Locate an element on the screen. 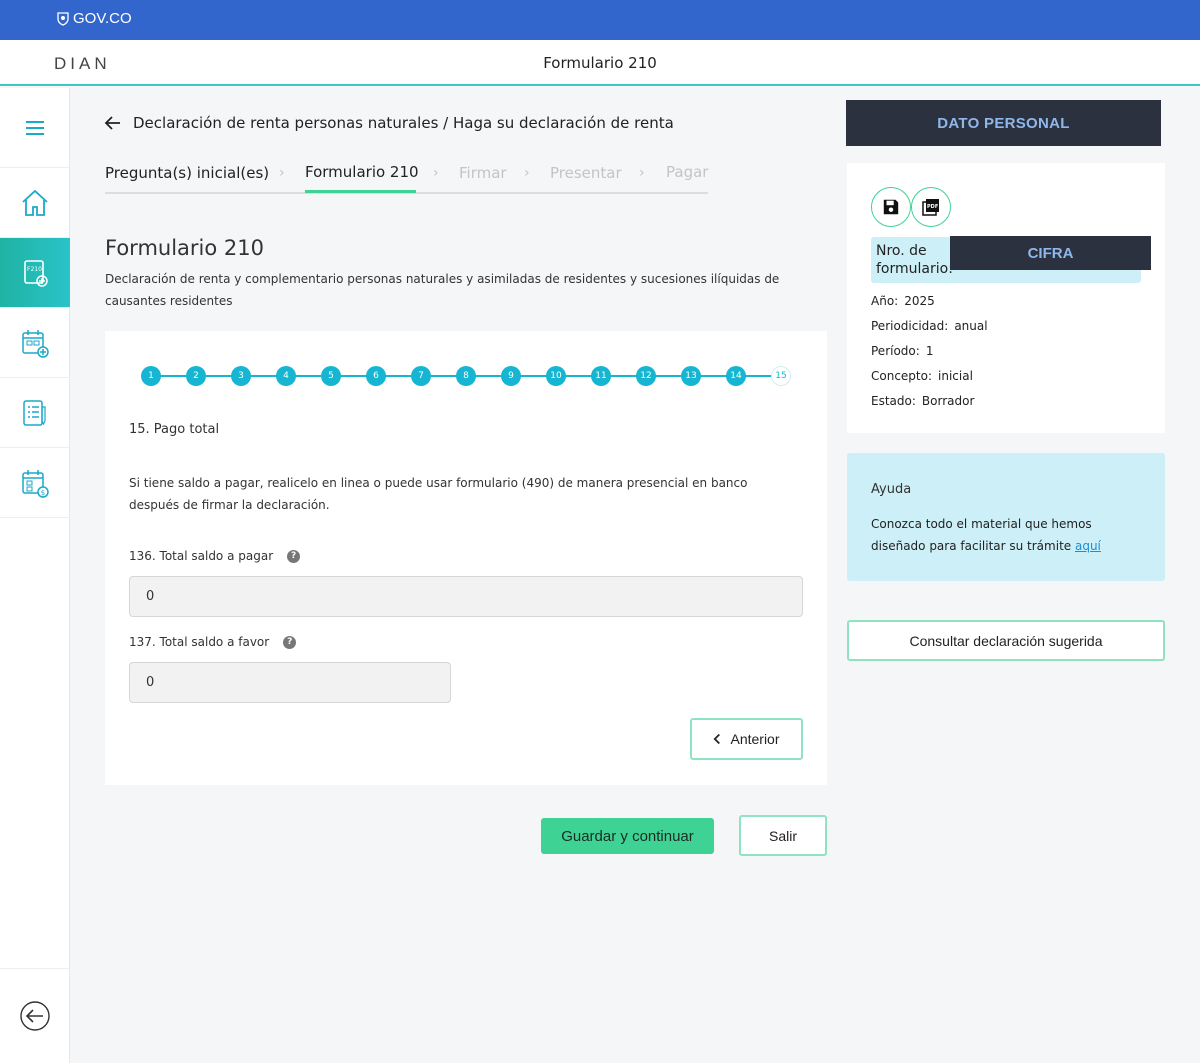  progress-step-dot: 3 is located at coordinates (241, 376).